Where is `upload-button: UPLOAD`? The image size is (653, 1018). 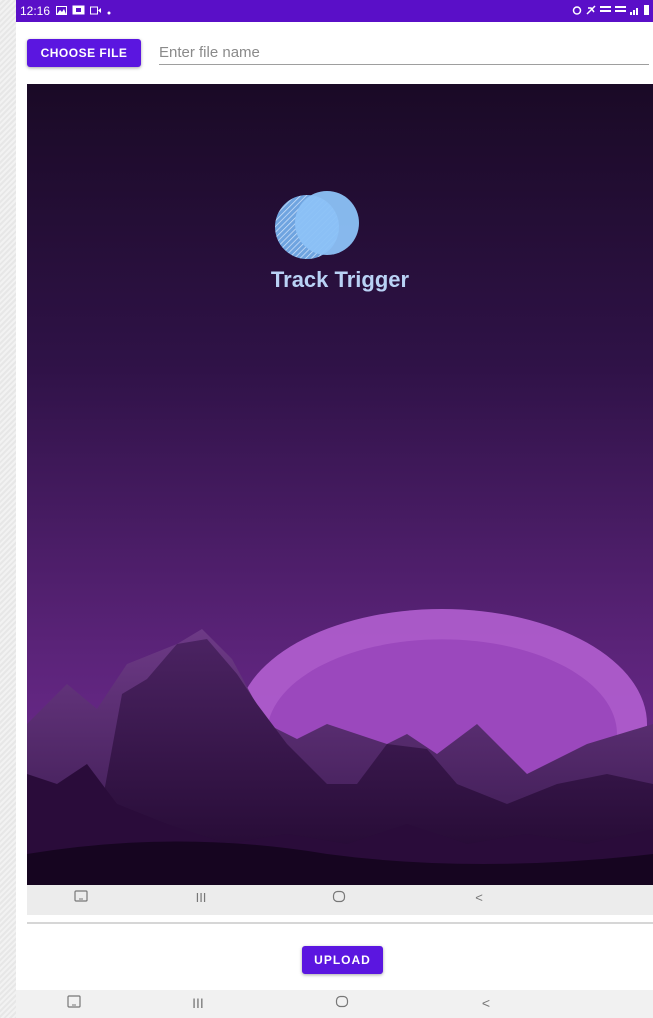
upload-button: UPLOAD is located at coordinates (342, 960).